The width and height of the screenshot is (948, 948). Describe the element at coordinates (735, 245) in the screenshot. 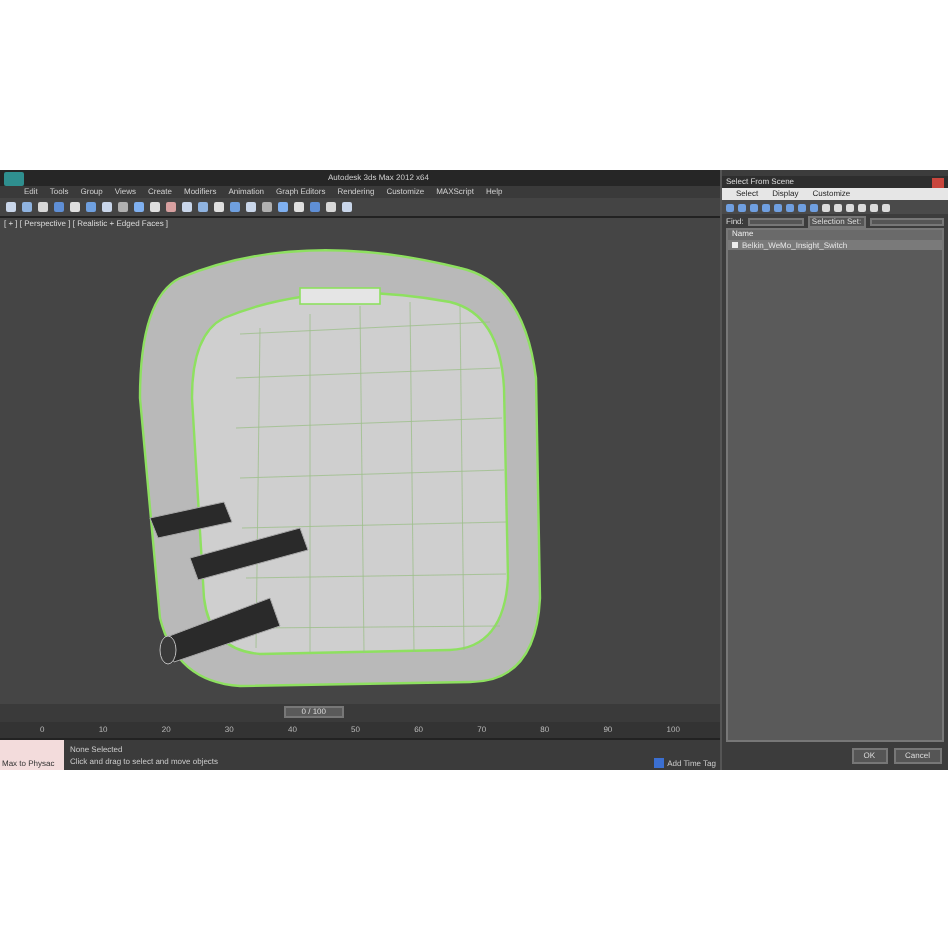

I see `object-icon` at that location.